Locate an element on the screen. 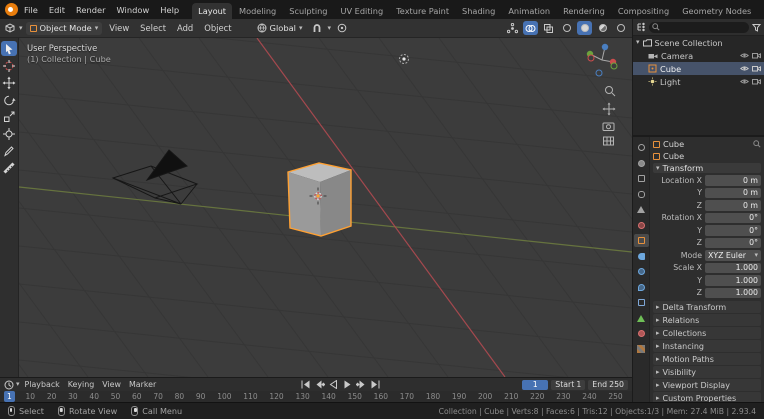 This screenshot has width=764, height=419. editor-type-outliner-icon is located at coordinates (641, 27).